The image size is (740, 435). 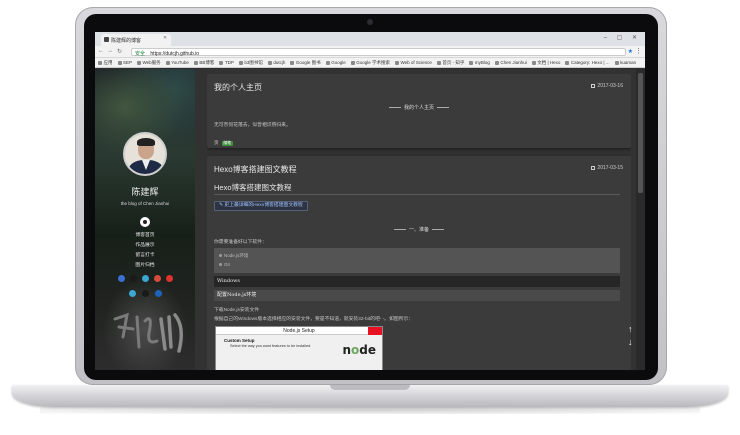 What do you see at coordinates (250, 63) in the screenshot?
I see `bookmark-item: b3图书馆` at bounding box center [250, 63].